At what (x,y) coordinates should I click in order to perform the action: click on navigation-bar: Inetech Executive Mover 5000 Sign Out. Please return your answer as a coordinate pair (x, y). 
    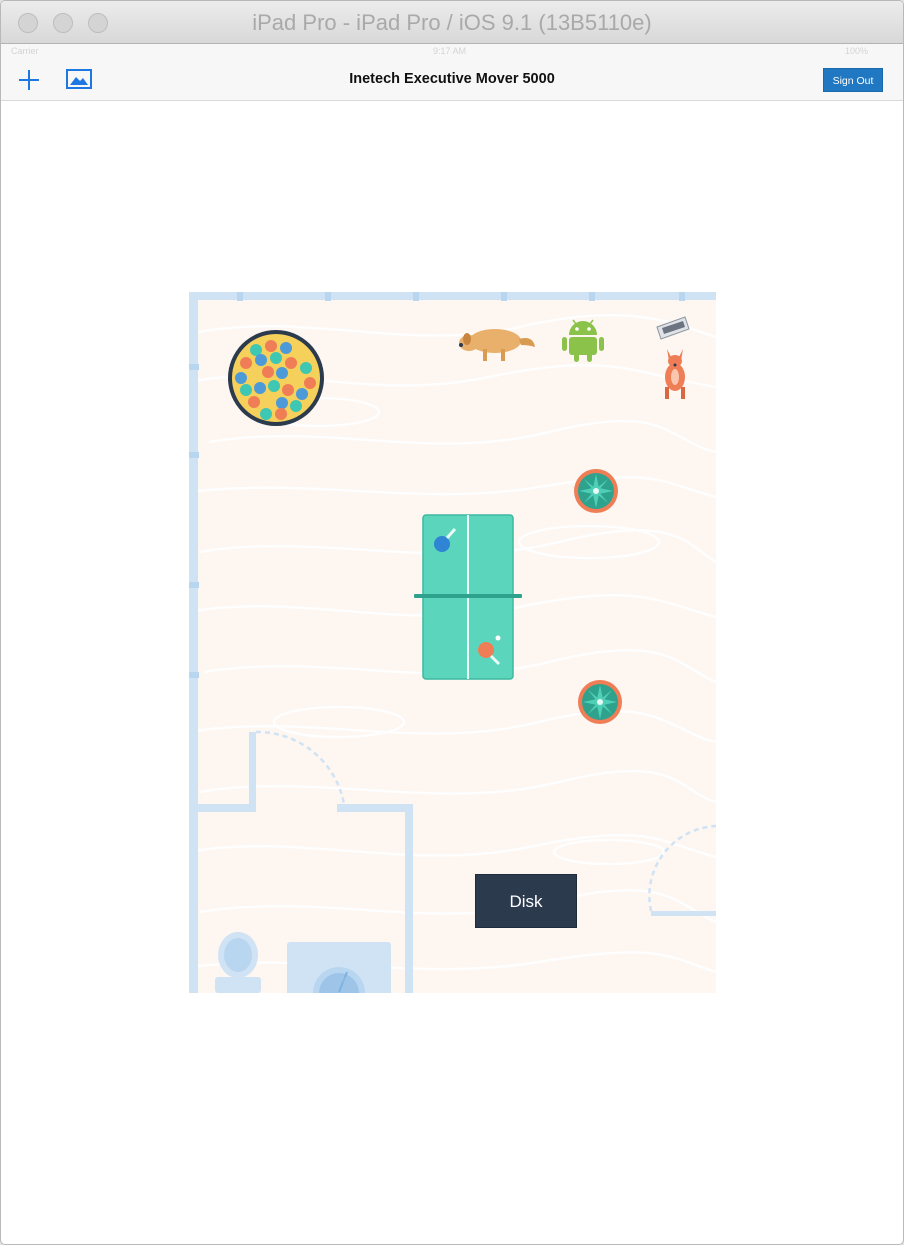
    Looking at the image, I should click on (452, 79).